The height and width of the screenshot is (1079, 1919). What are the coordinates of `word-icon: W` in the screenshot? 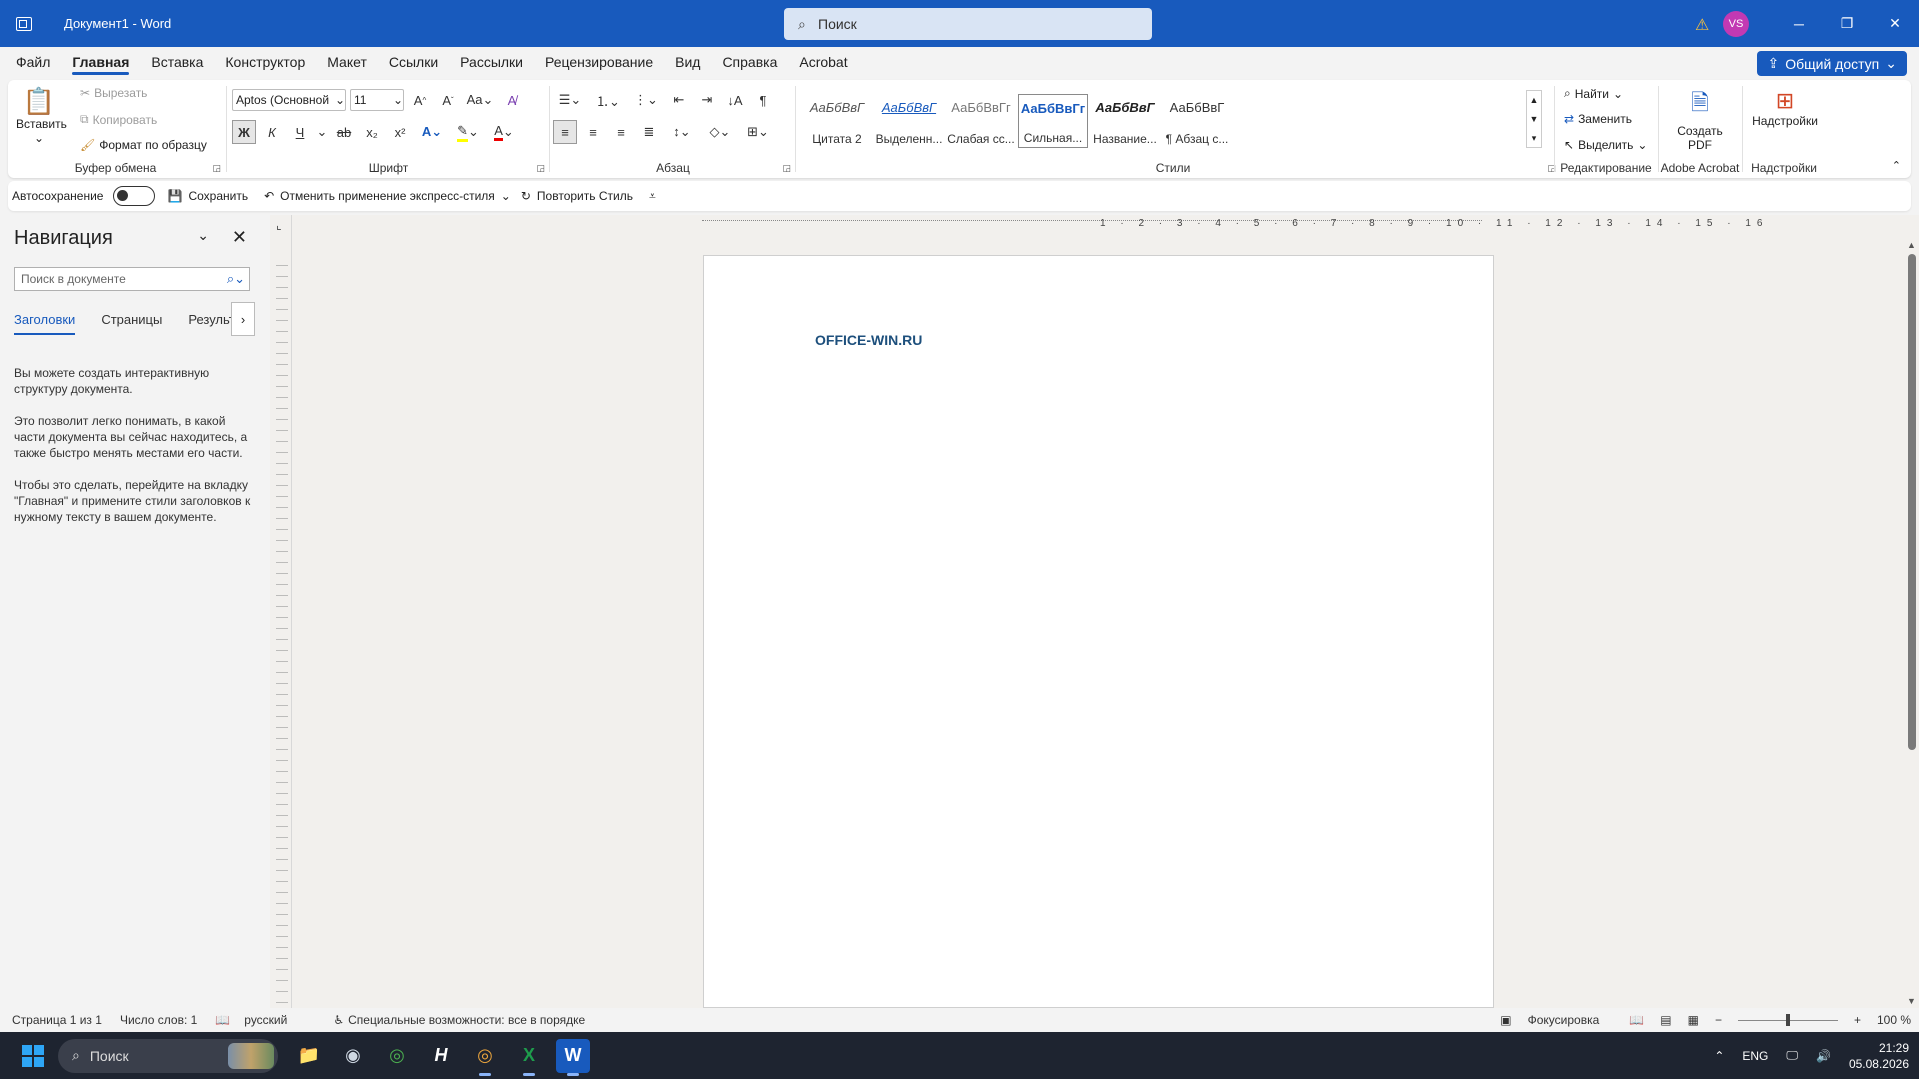 It's located at (573, 1057).